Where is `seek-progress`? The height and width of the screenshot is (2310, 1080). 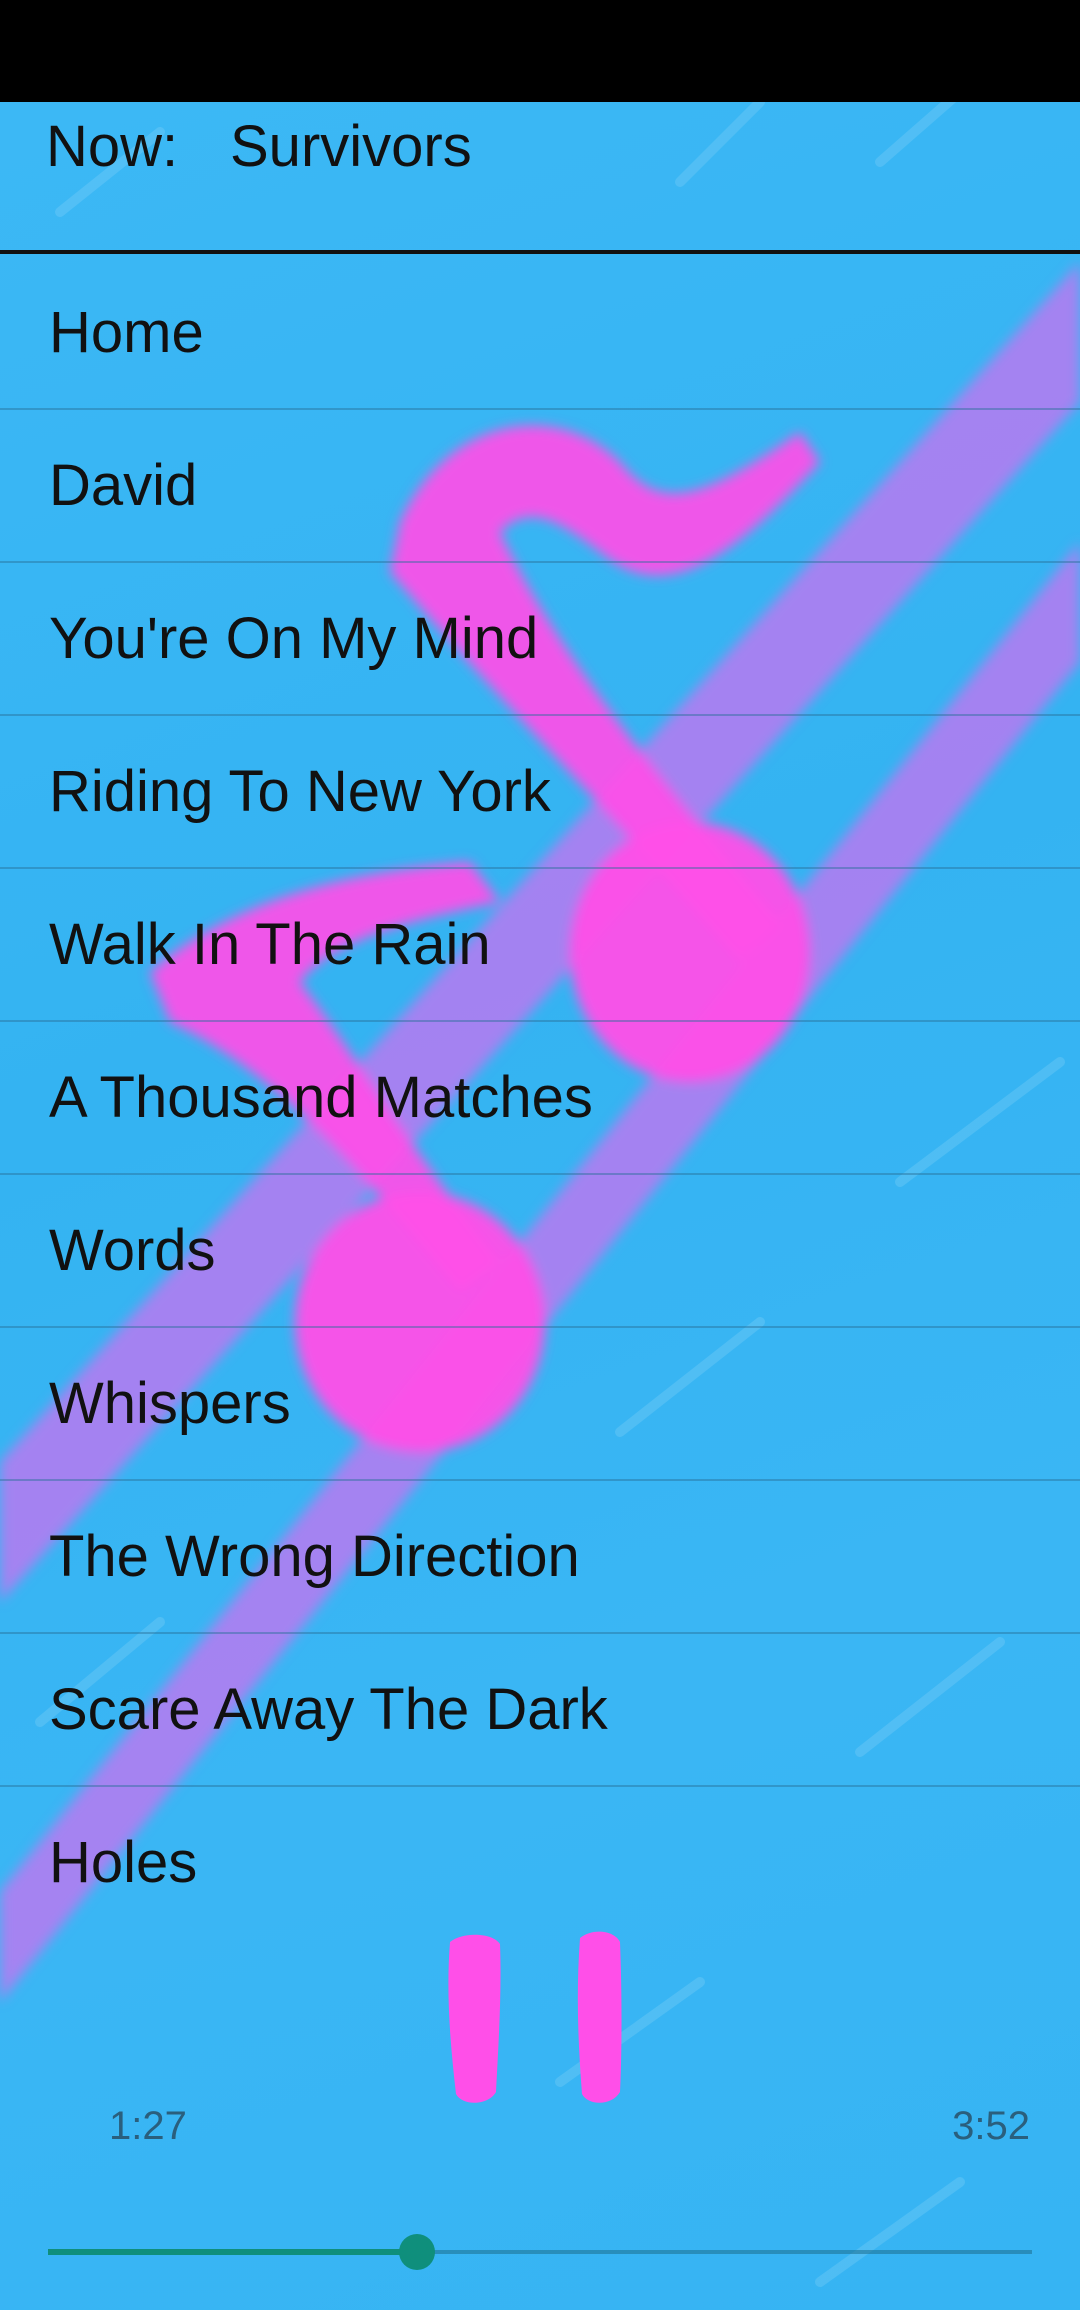 seek-progress is located at coordinates (232, 2252).